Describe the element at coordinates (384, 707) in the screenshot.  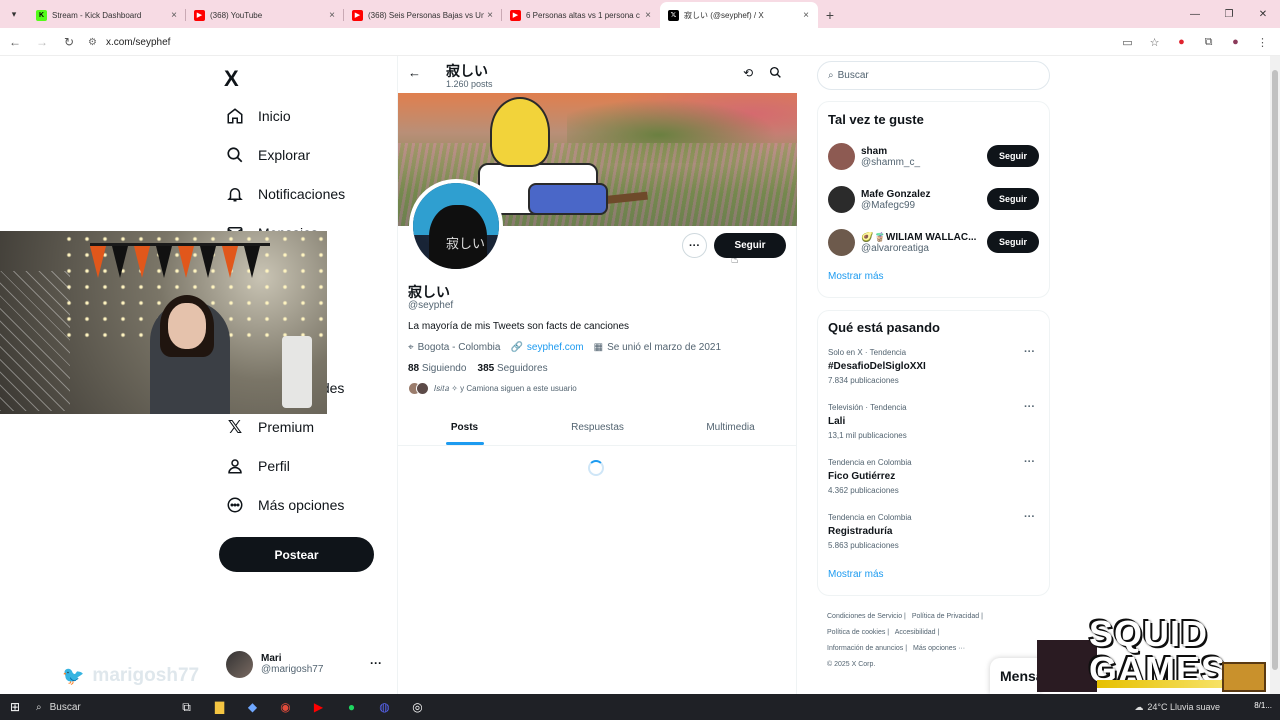
I see `discord-icon: ◍` at that location.